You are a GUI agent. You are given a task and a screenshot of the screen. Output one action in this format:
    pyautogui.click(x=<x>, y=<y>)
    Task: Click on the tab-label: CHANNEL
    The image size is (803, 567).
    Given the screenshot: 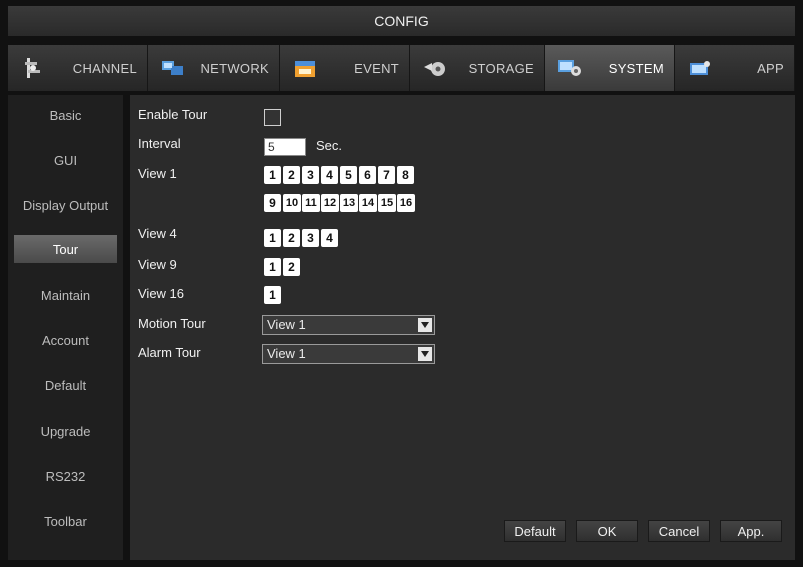 What is the action you would take?
    pyautogui.click(x=104, y=68)
    